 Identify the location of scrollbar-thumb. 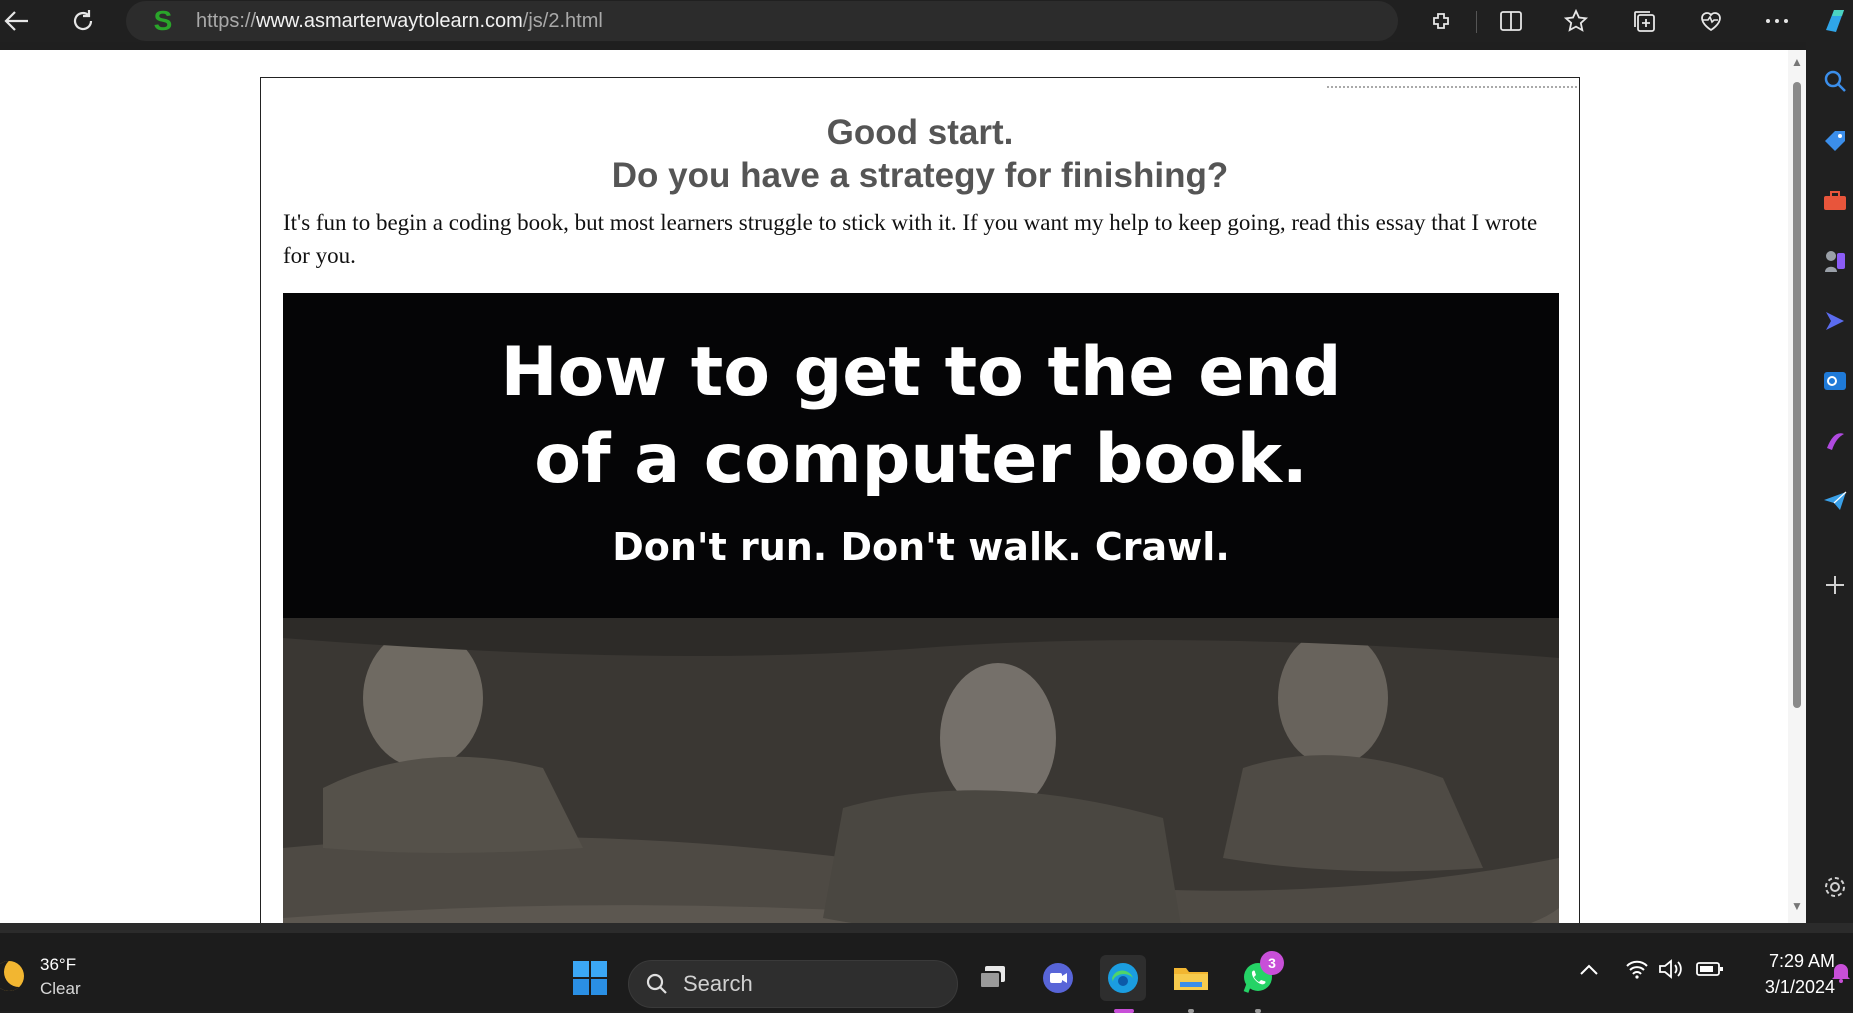
(1797, 395).